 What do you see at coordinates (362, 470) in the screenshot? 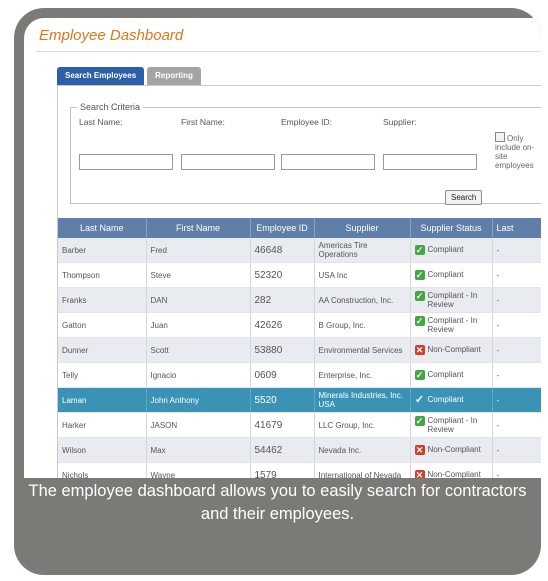
I see `cell-supplier: International of Nevada` at bounding box center [362, 470].